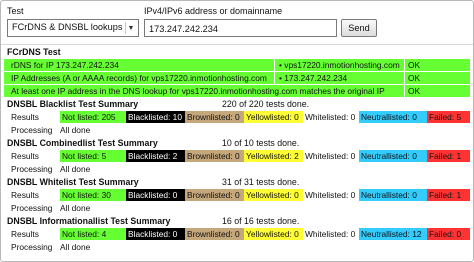  I want to click on not-listed-count: Not listed: 30, so click(93, 195).